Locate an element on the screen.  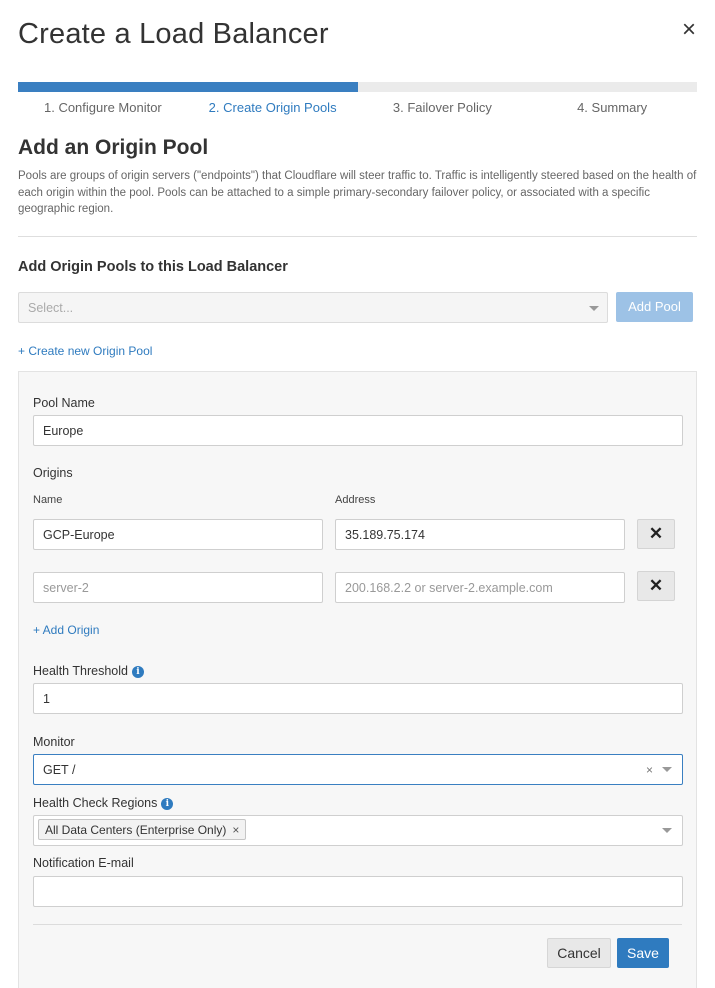
wizard-progress-fill is located at coordinates (188, 87).